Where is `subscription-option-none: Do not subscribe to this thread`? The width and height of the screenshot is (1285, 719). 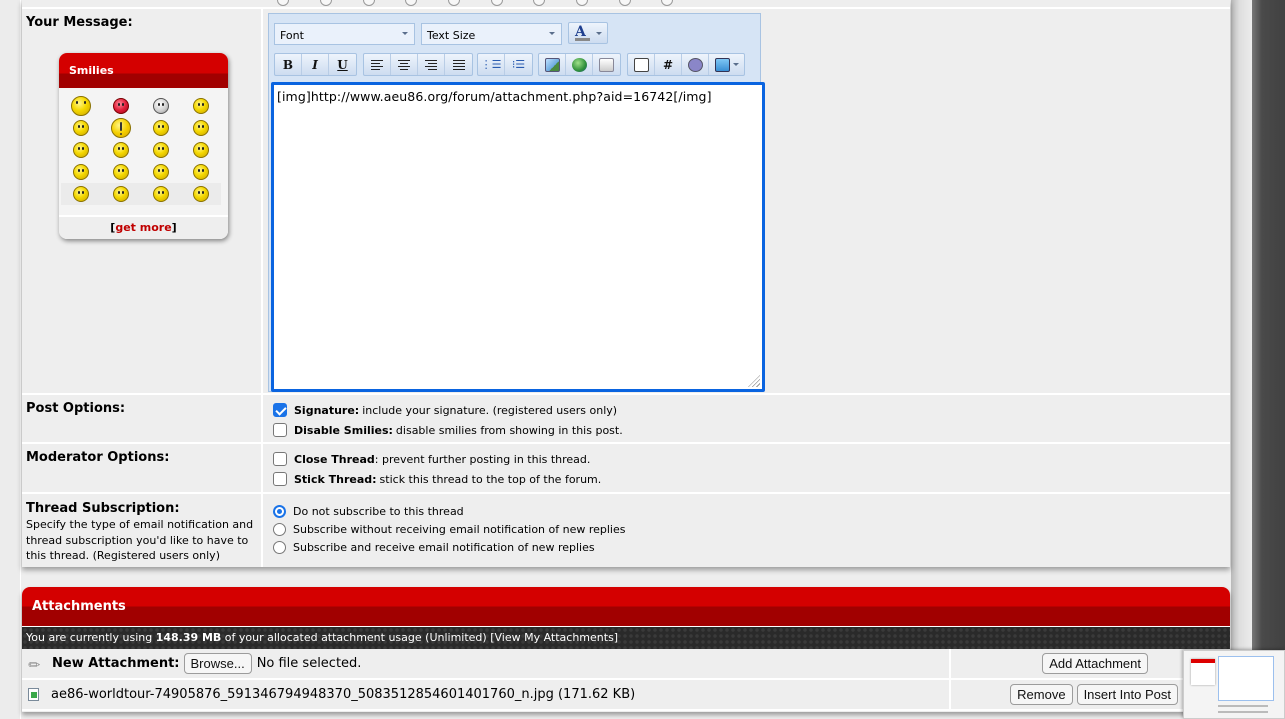 subscription-option-none: Do not subscribe to this thread is located at coordinates (368, 511).